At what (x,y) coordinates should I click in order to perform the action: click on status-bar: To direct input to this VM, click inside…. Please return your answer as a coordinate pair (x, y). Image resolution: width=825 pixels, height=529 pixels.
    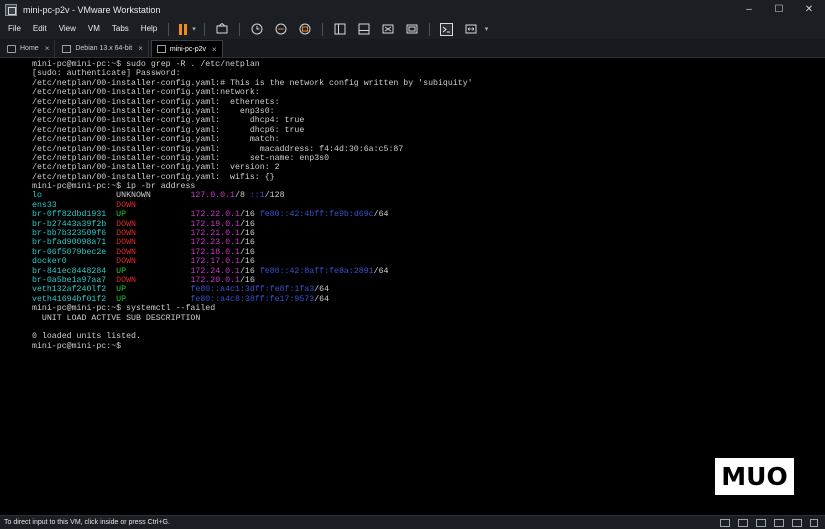
    Looking at the image, I should click on (412, 522).